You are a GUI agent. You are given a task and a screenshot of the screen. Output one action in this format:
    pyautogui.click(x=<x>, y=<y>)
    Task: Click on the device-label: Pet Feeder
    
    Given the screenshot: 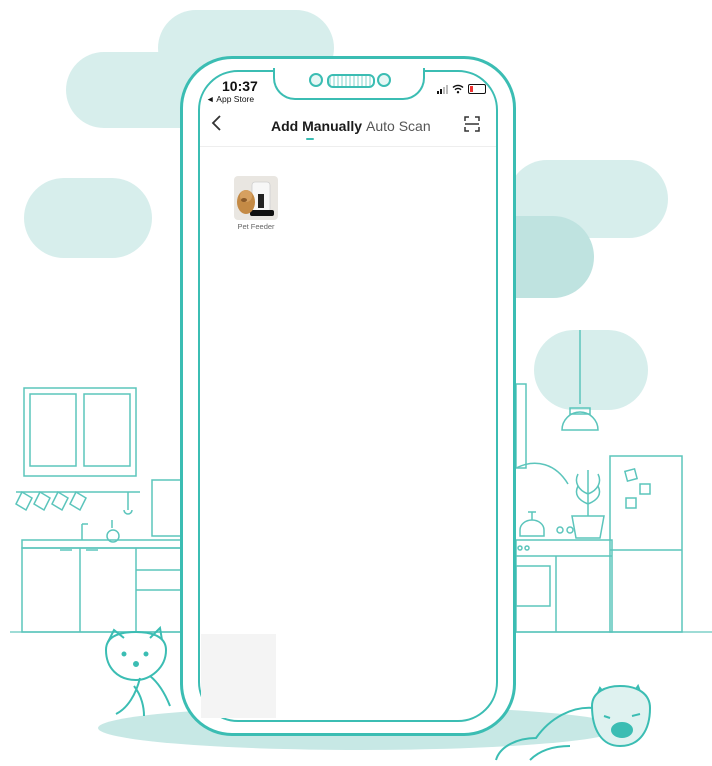 What is the action you would take?
    pyautogui.click(x=256, y=226)
    